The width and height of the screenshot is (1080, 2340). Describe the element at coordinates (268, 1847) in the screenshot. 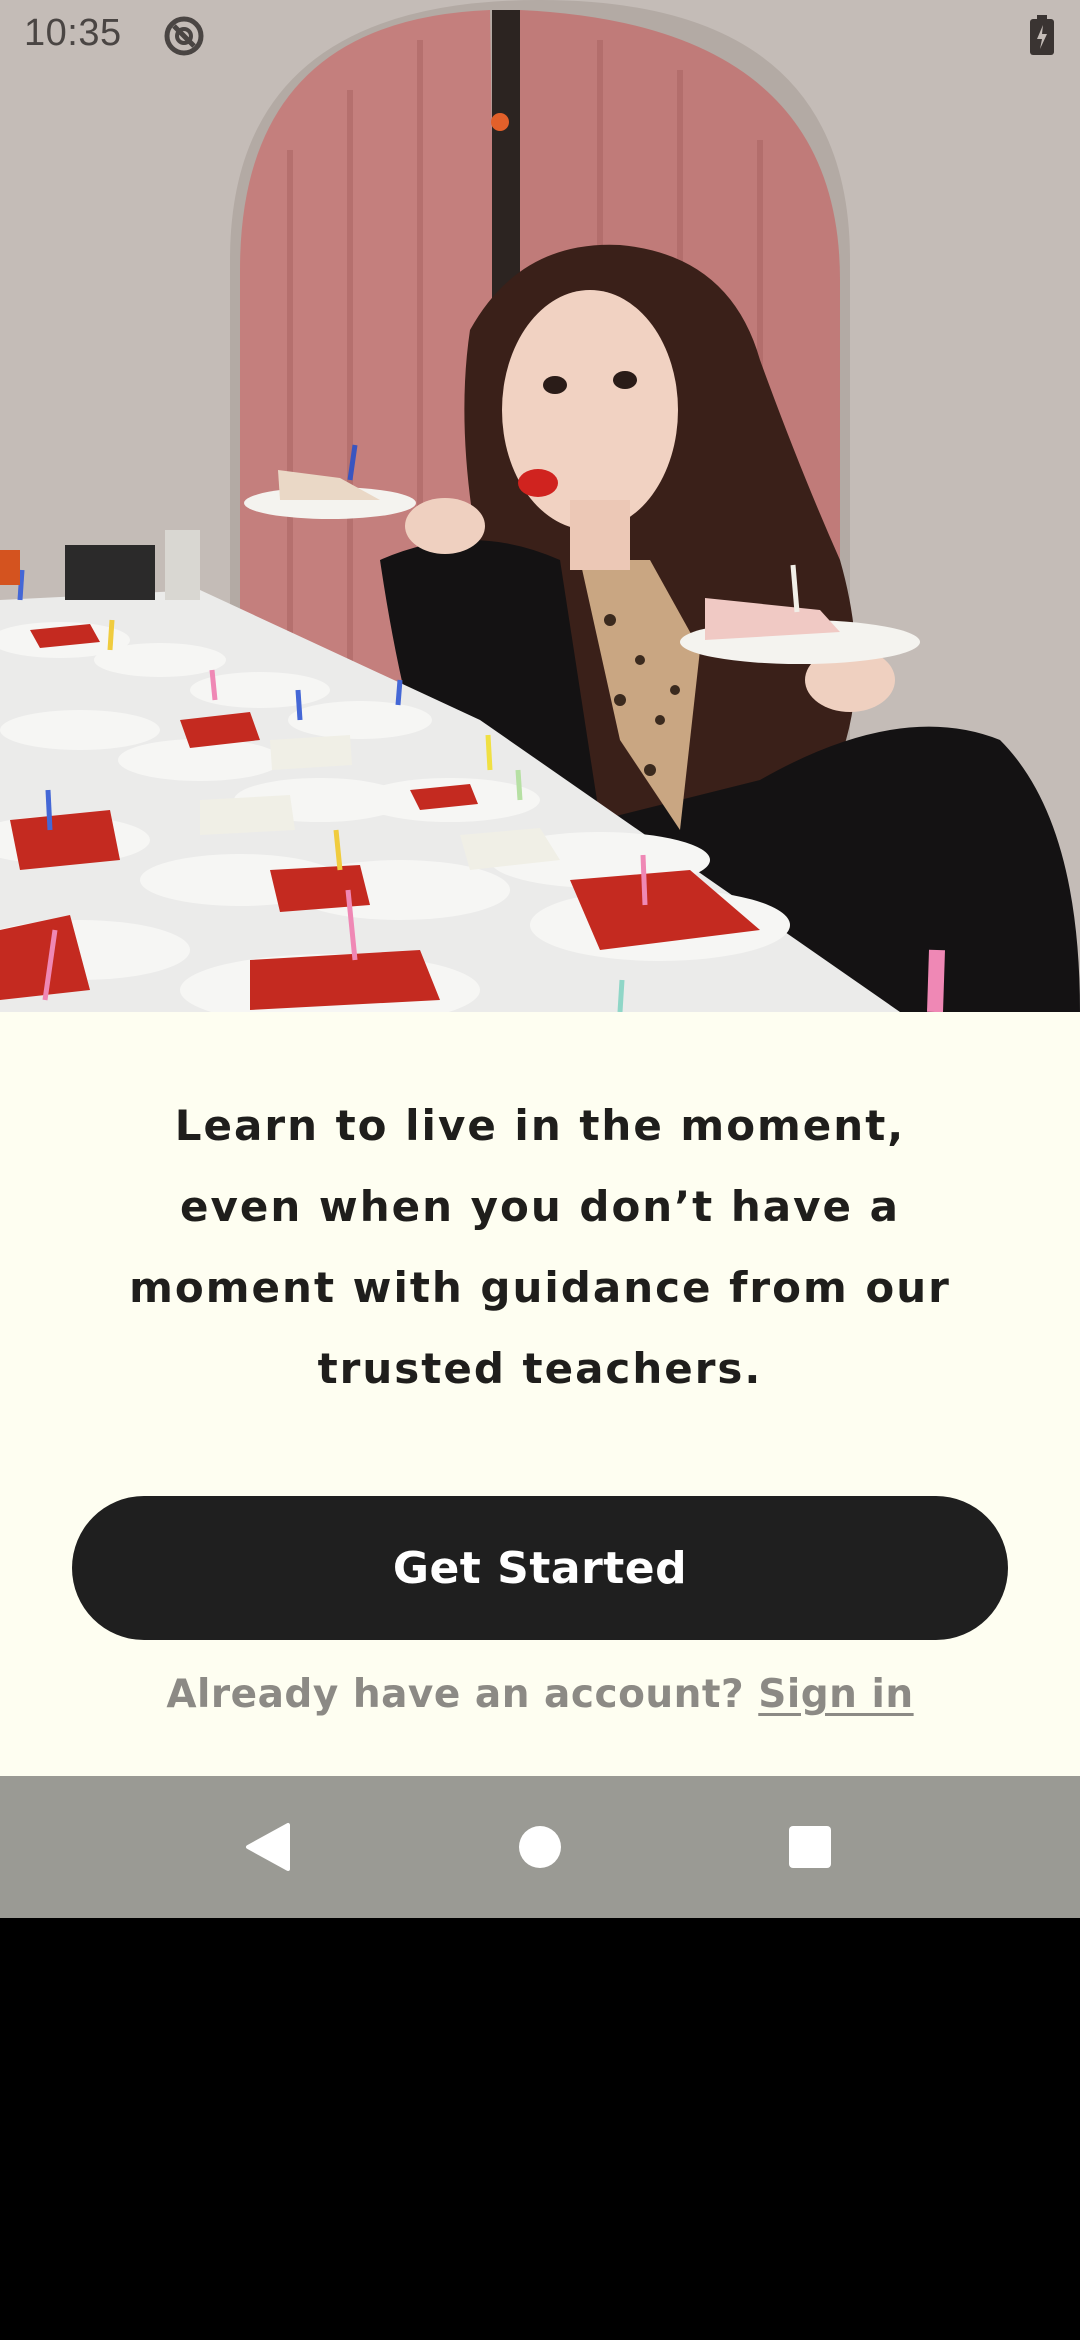

I see `back-triangle-icon` at that location.